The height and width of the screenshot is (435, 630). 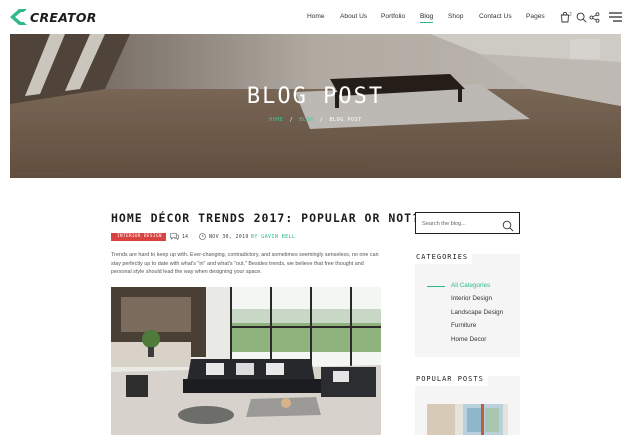 I want to click on nav-pages: Pages, so click(x=535, y=16).